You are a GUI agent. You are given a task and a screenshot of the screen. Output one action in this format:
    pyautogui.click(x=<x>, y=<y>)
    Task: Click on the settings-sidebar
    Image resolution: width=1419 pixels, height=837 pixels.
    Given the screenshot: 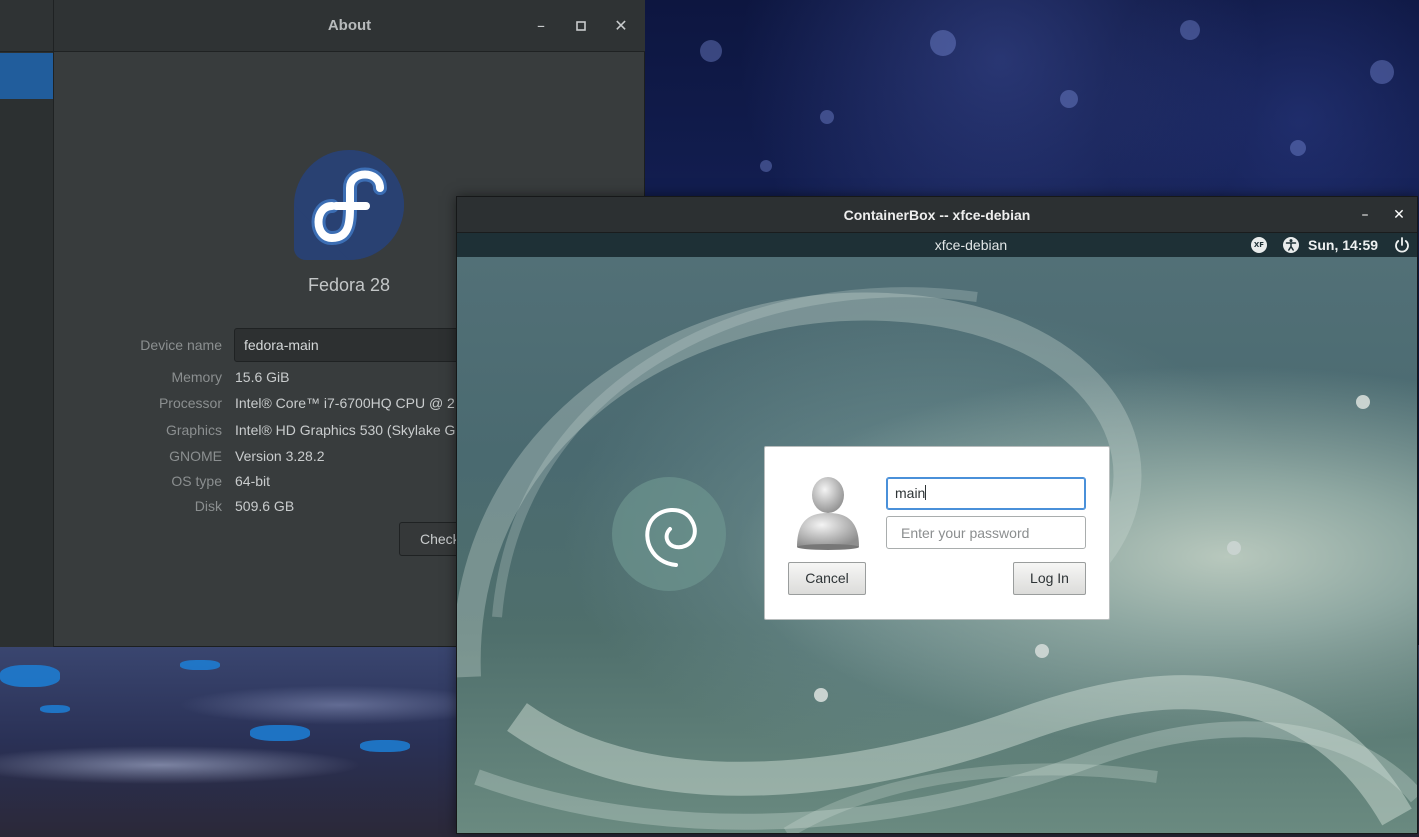 What is the action you would take?
    pyautogui.click(x=27, y=323)
    